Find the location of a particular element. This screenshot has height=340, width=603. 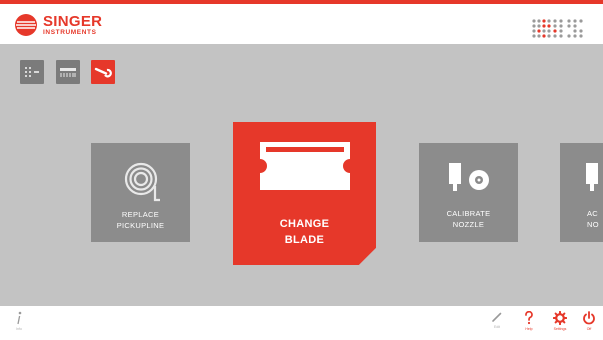

question-icon is located at coordinates (529, 318).